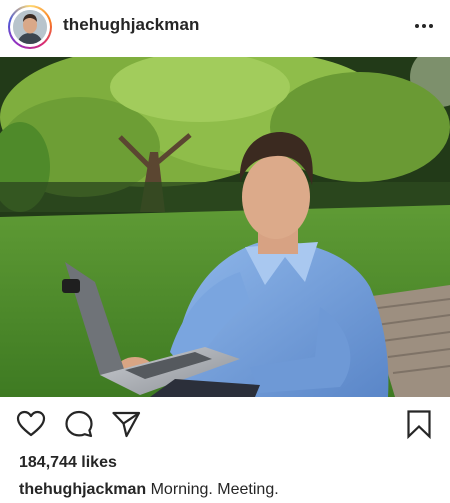  I want to click on more-options-icon, so click(424, 26).